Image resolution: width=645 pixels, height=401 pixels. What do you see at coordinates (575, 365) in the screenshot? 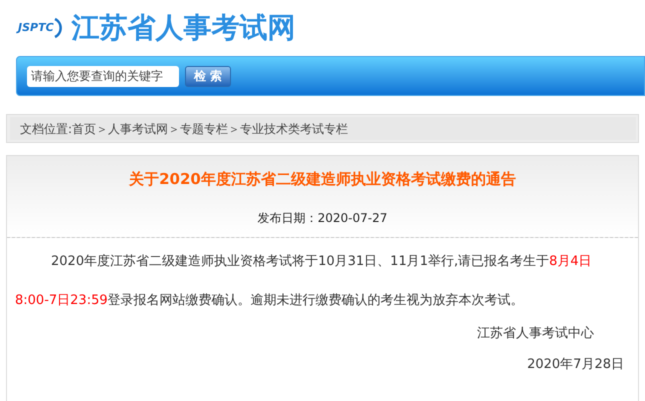
I see `notice-date: 2020年7月28日` at bounding box center [575, 365].